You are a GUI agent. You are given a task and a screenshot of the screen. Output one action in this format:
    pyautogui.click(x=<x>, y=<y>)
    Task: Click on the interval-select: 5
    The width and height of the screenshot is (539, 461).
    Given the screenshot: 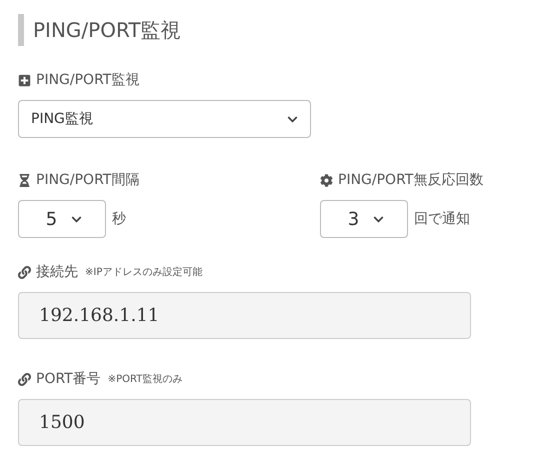 What is the action you would take?
    pyautogui.click(x=62, y=219)
    